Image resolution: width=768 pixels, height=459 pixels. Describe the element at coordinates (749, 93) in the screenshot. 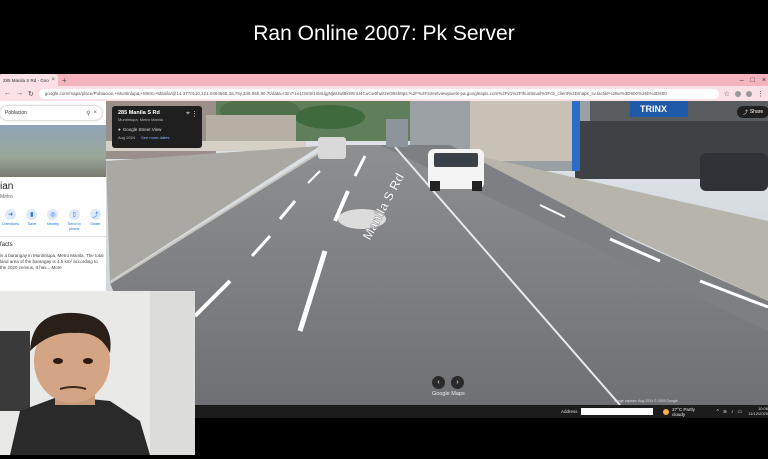

I see `profile-icon` at that location.